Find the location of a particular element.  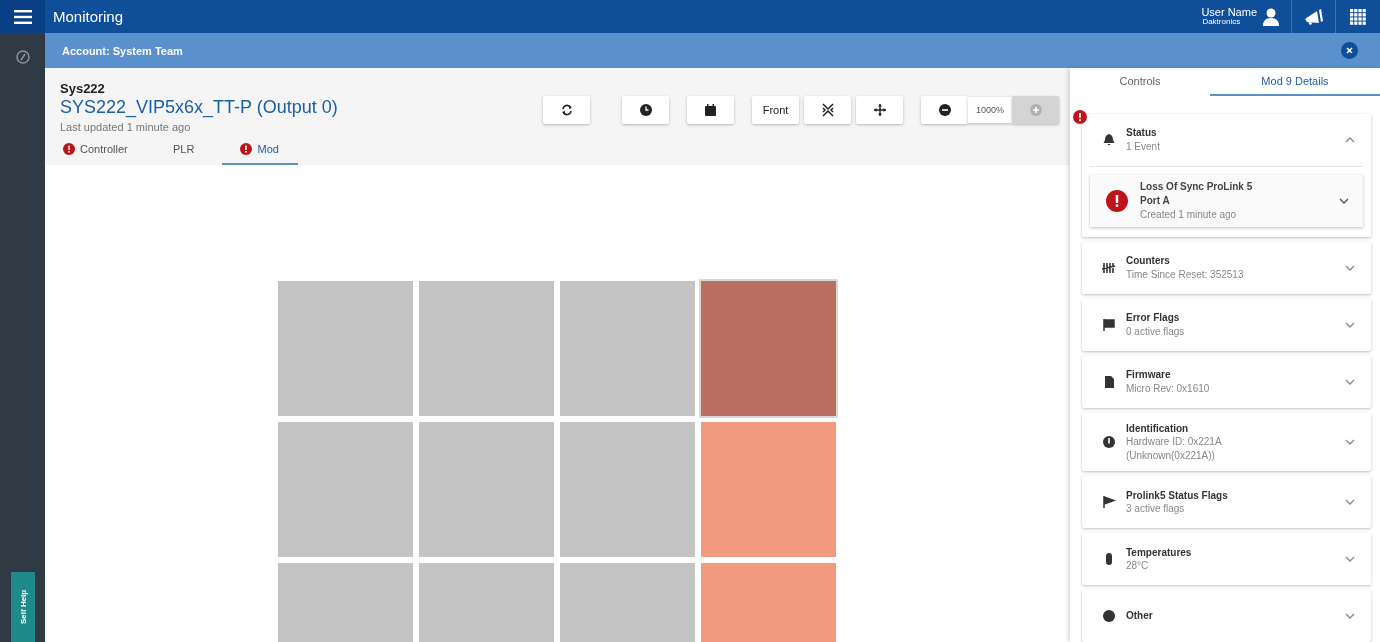

minus-icon is located at coordinates (944, 110).